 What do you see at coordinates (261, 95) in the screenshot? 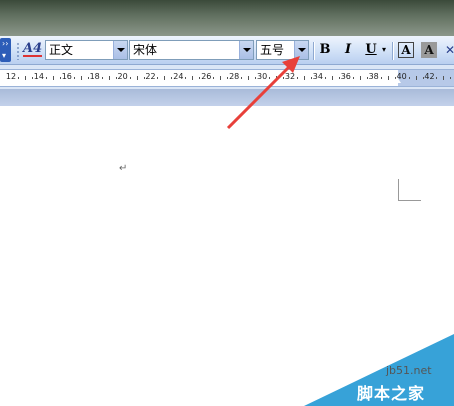
I see `annotation-arrow-shaft` at bounding box center [261, 95].